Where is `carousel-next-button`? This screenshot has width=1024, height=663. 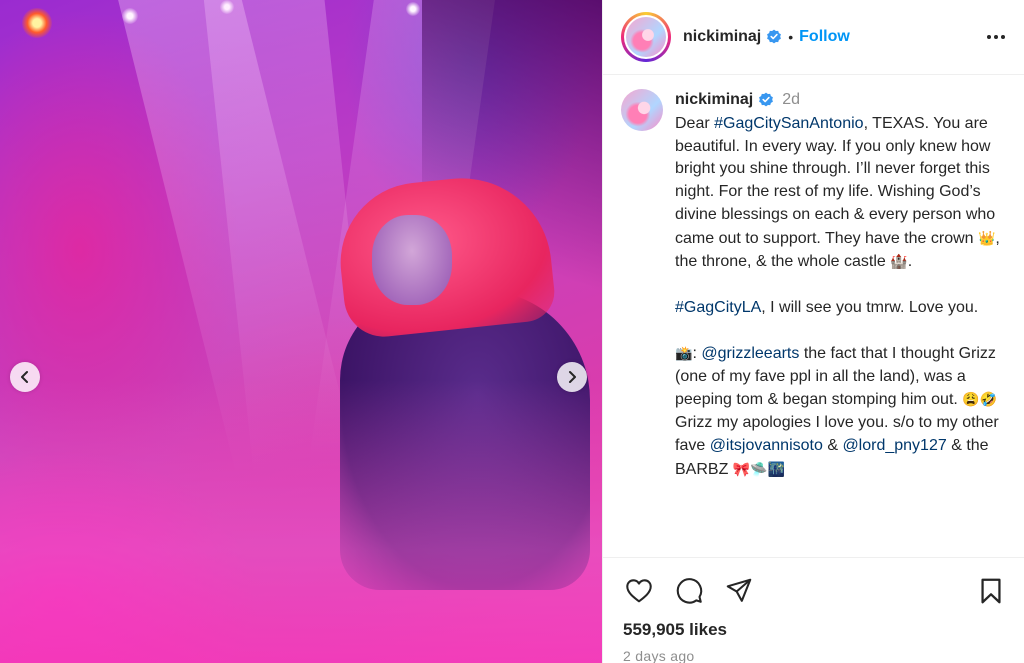
carousel-next-button is located at coordinates (572, 377).